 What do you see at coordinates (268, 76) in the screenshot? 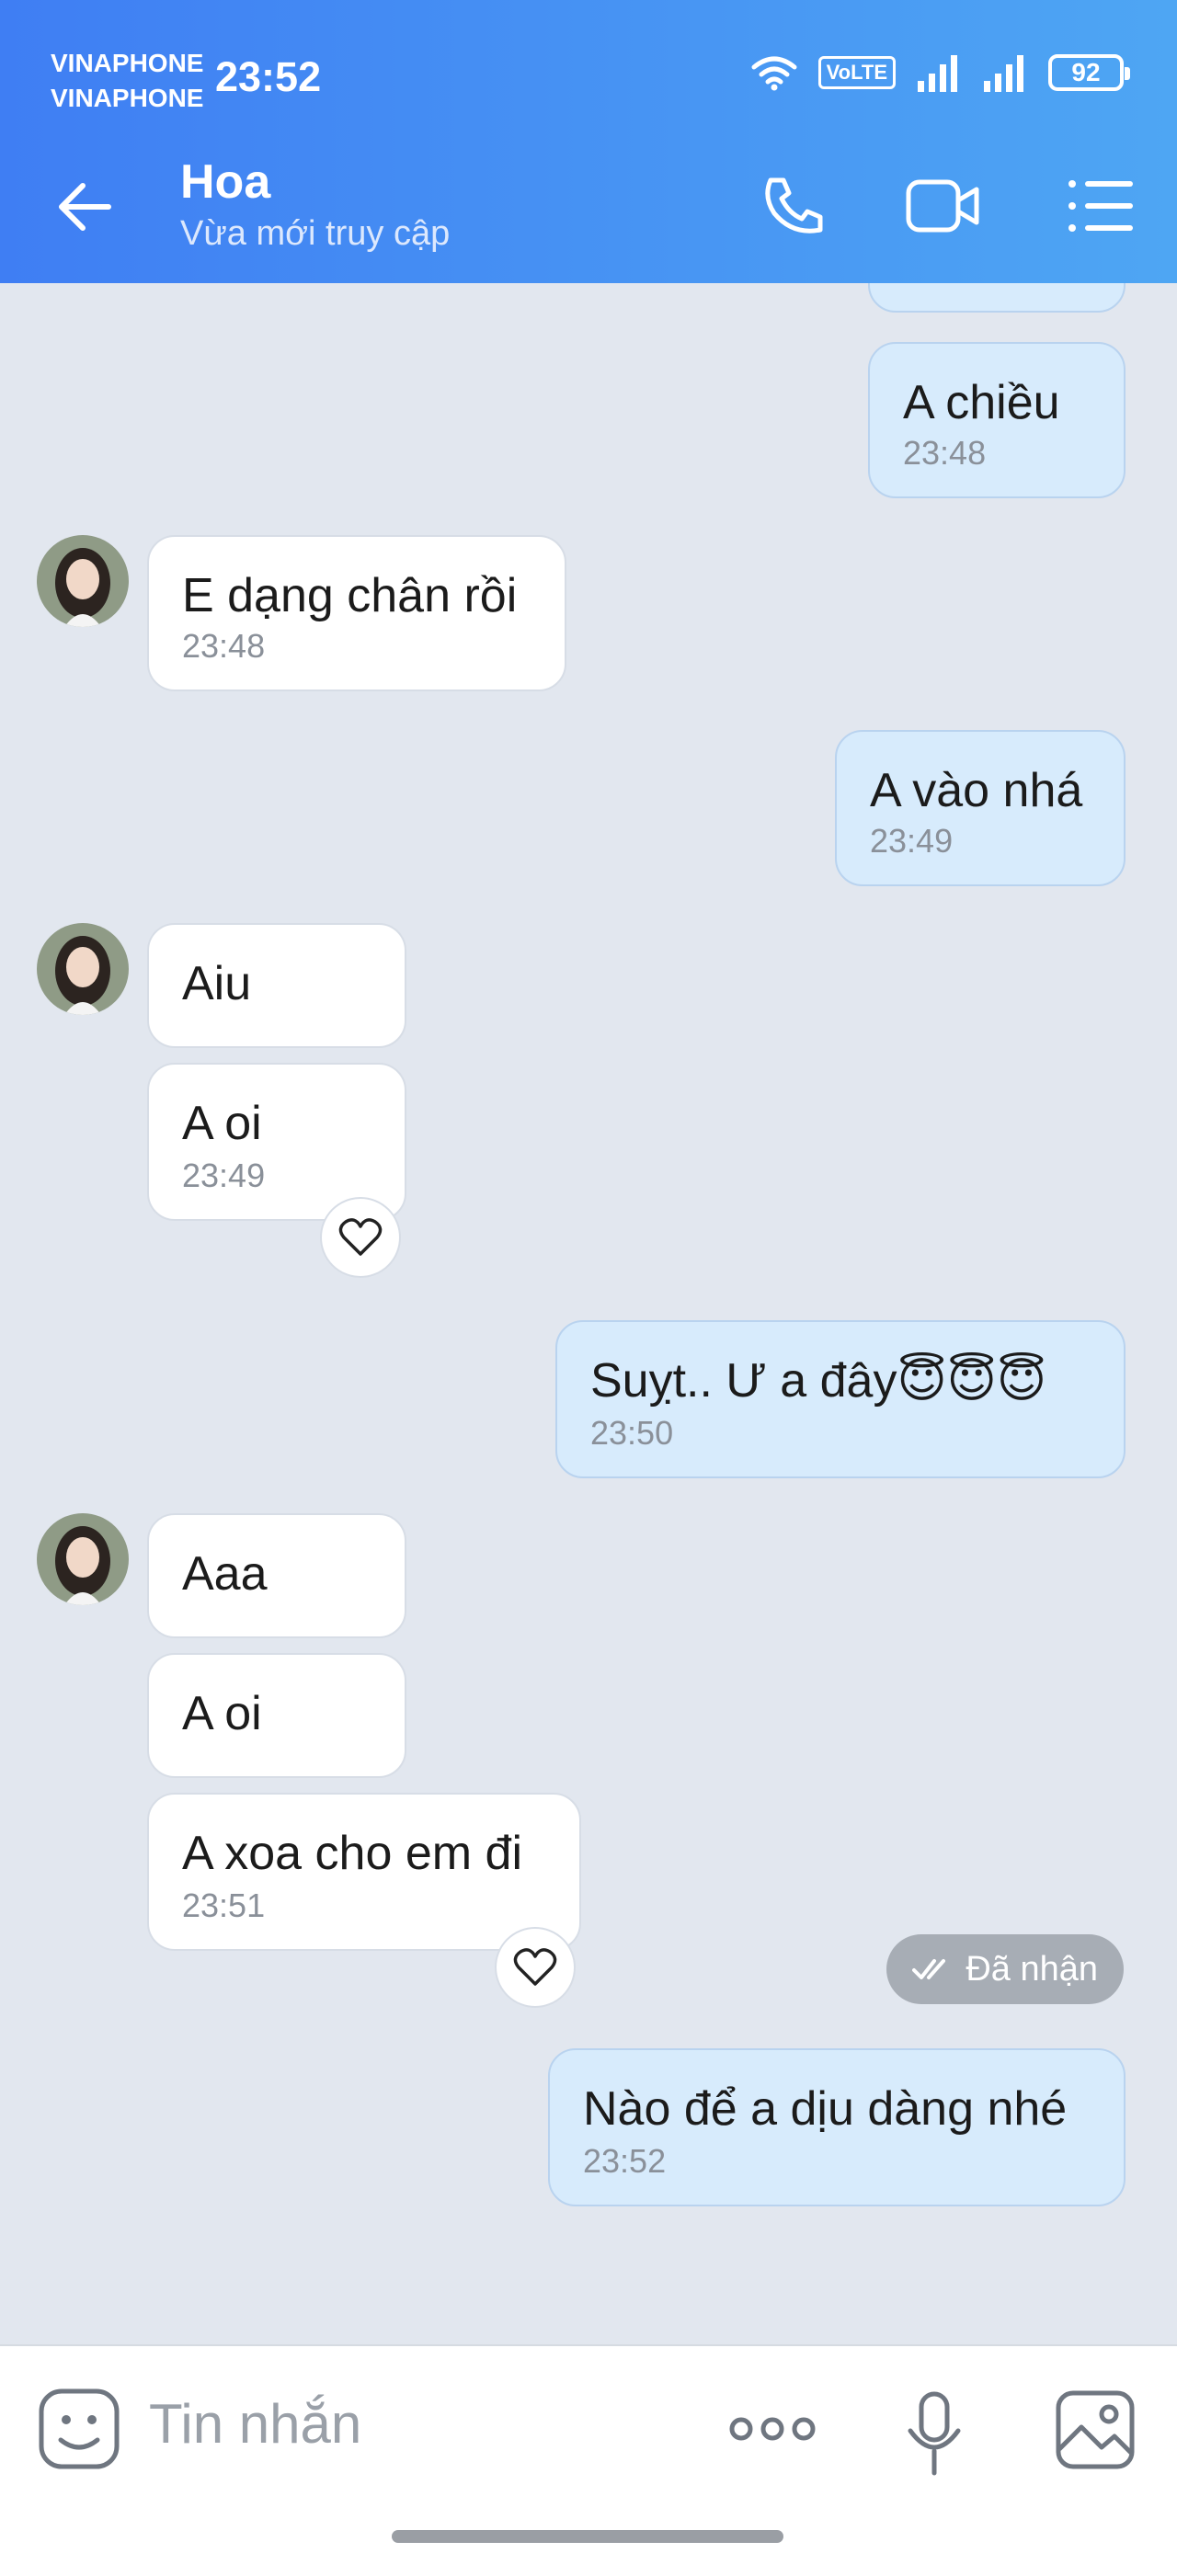
I see `status-time: 23:52` at bounding box center [268, 76].